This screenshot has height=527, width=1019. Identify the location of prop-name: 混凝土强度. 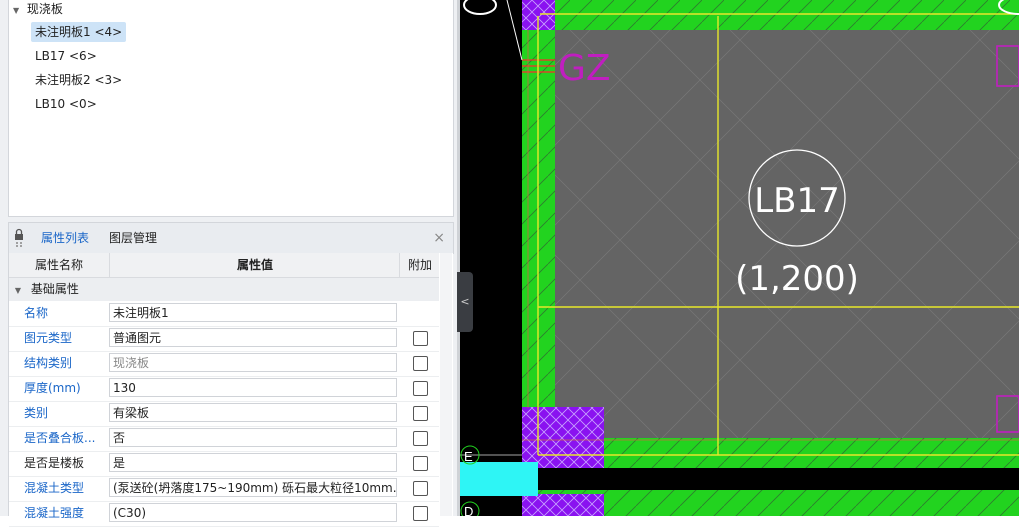
(54, 513).